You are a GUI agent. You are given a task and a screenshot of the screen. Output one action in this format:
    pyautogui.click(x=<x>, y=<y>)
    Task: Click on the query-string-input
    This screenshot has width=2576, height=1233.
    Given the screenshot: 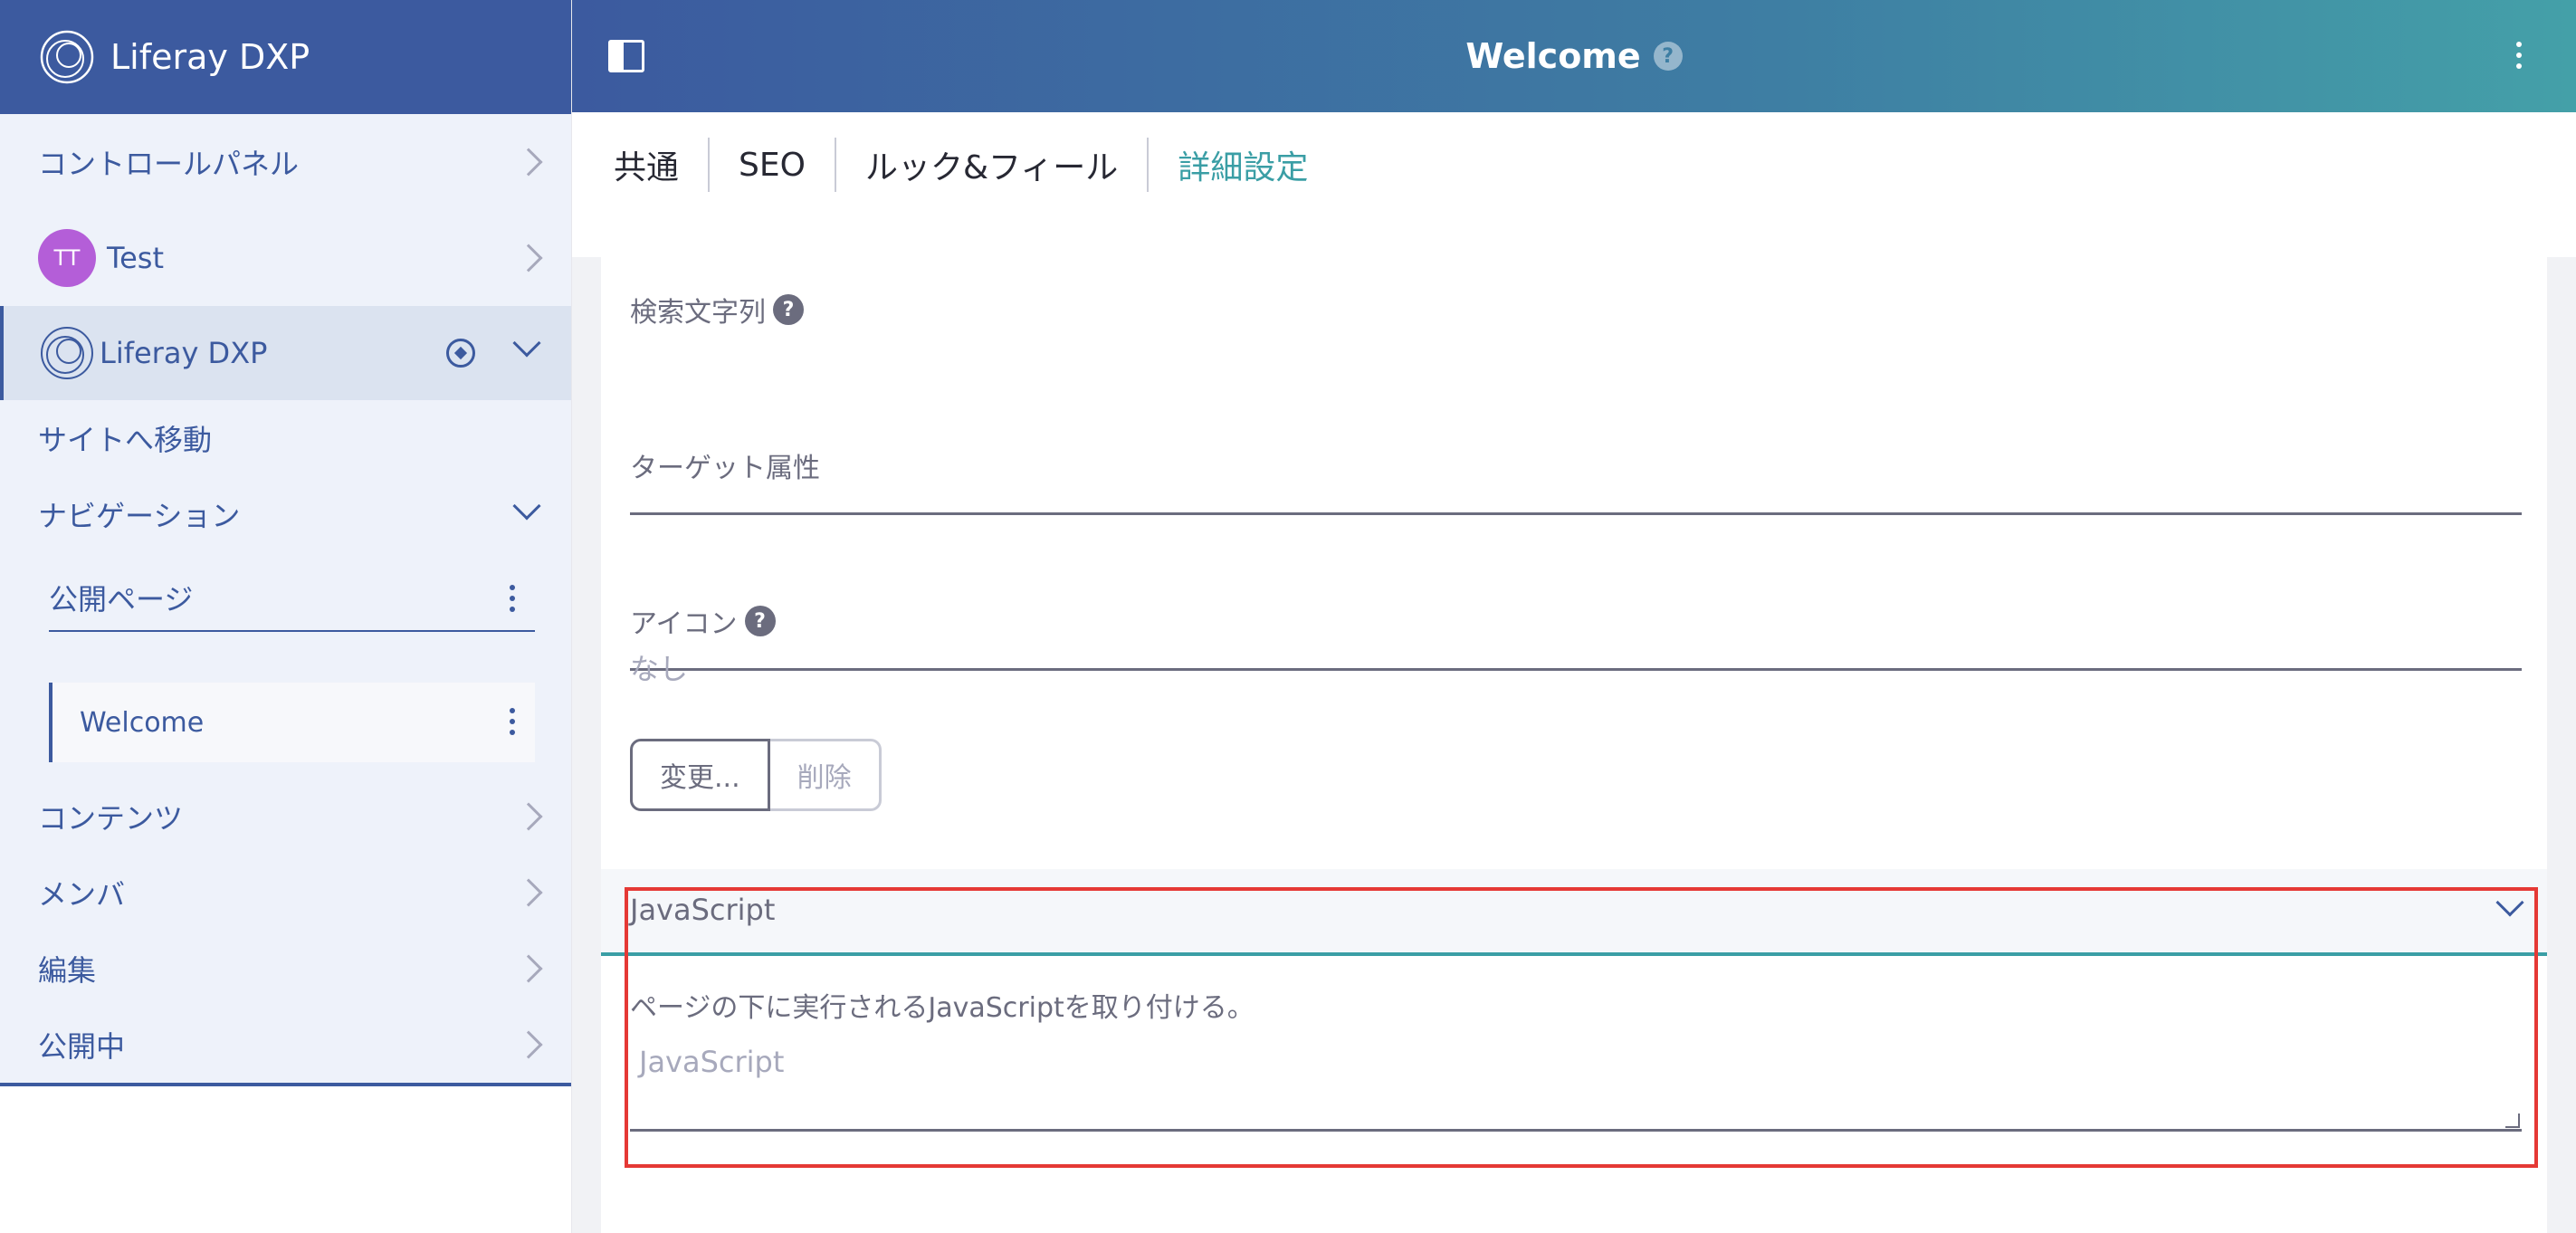 What is the action you would take?
    pyautogui.click(x=1576, y=513)
    